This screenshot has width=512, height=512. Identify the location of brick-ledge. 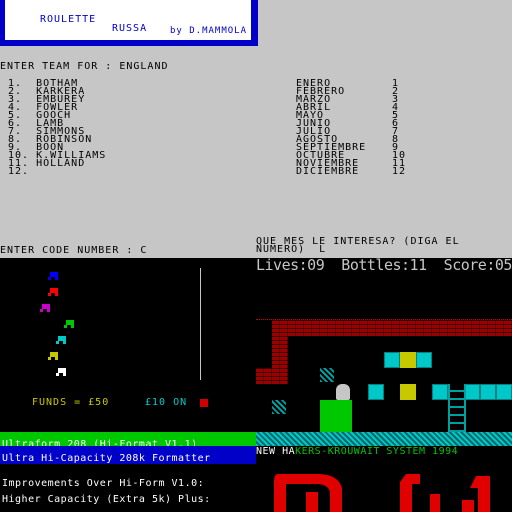
(272, 376).